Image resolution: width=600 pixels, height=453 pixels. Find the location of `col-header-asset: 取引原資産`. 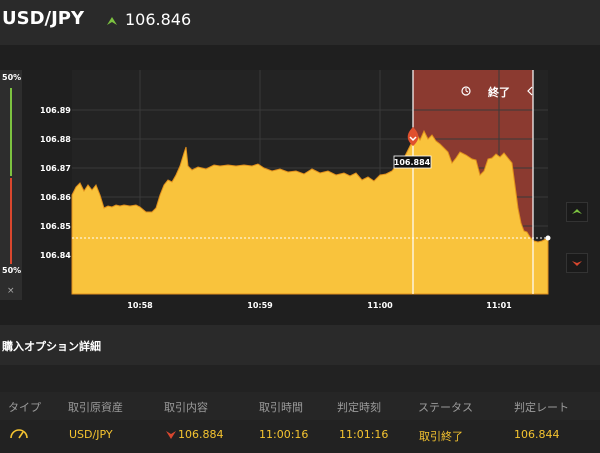

col-header-asset: 取引原資産 is located at coordinates (95, 407).